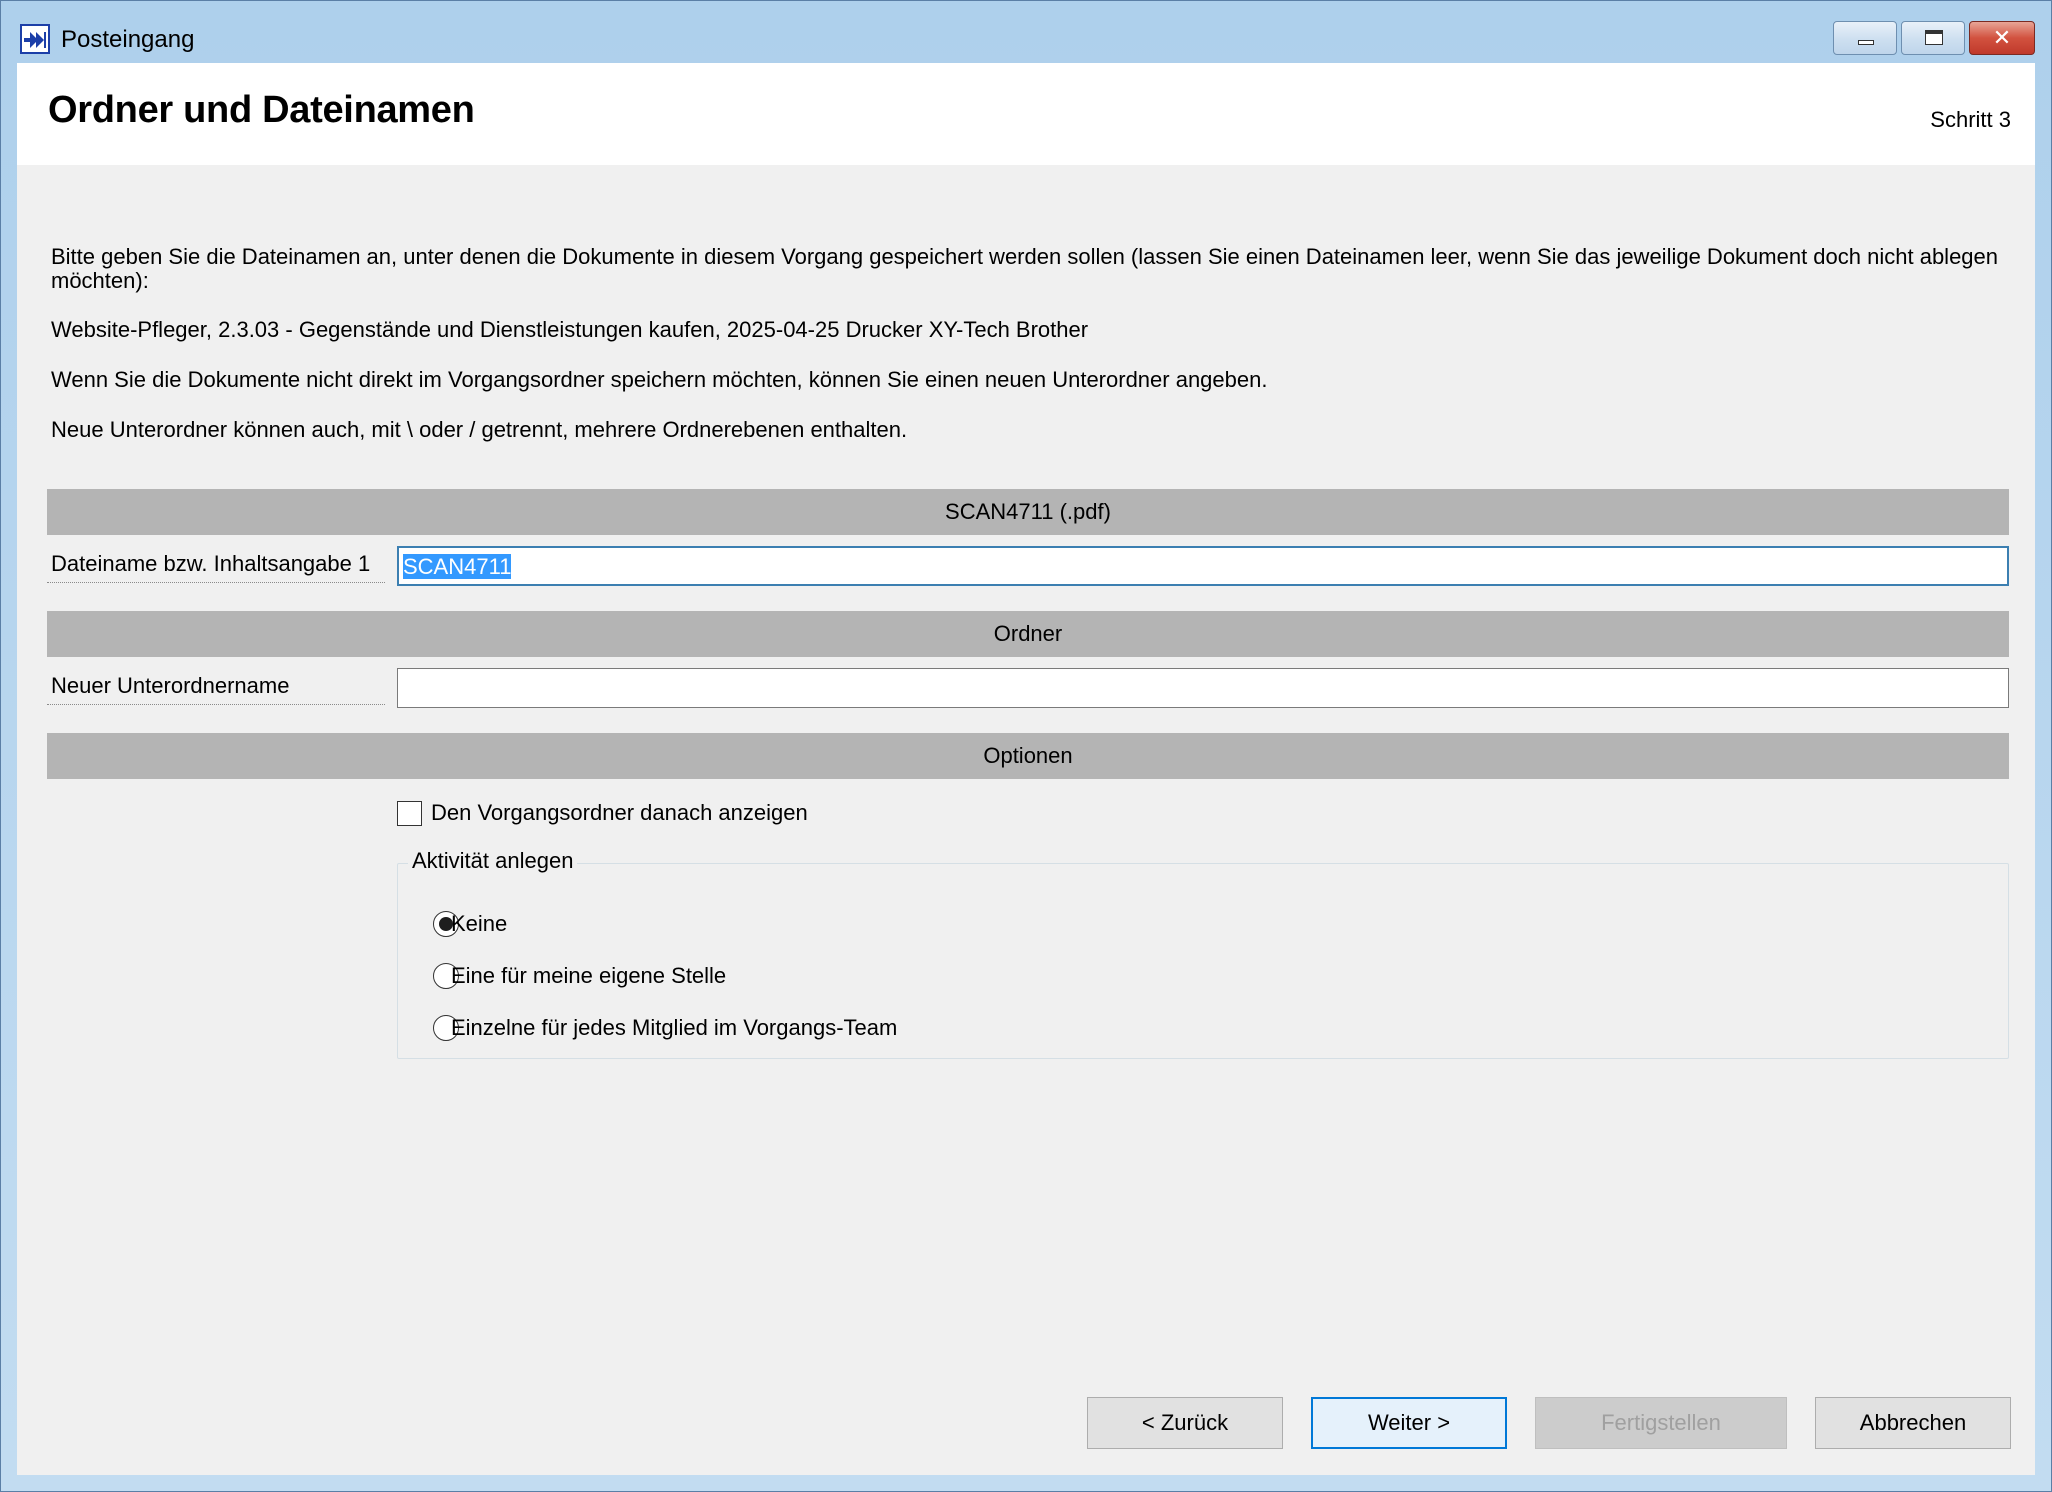 This screenshot has width=2052, height=1492. I want to click on subfolder-label-text: Neuer Unterordnername, so click(170, 685).